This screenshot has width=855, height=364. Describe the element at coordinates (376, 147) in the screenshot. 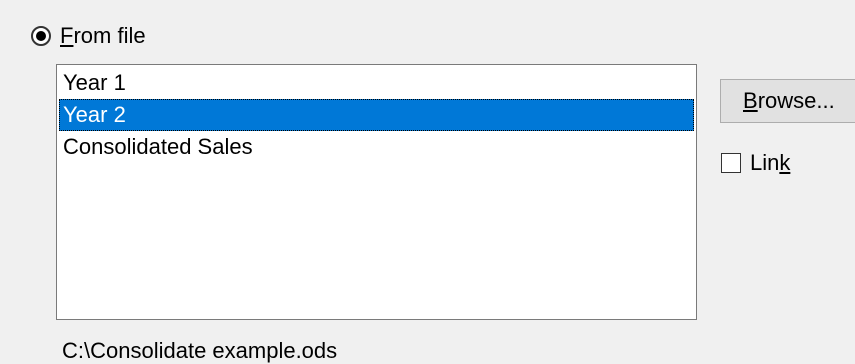

I see `list-item-consolidated-sales: Consolidated Sales` at that location.